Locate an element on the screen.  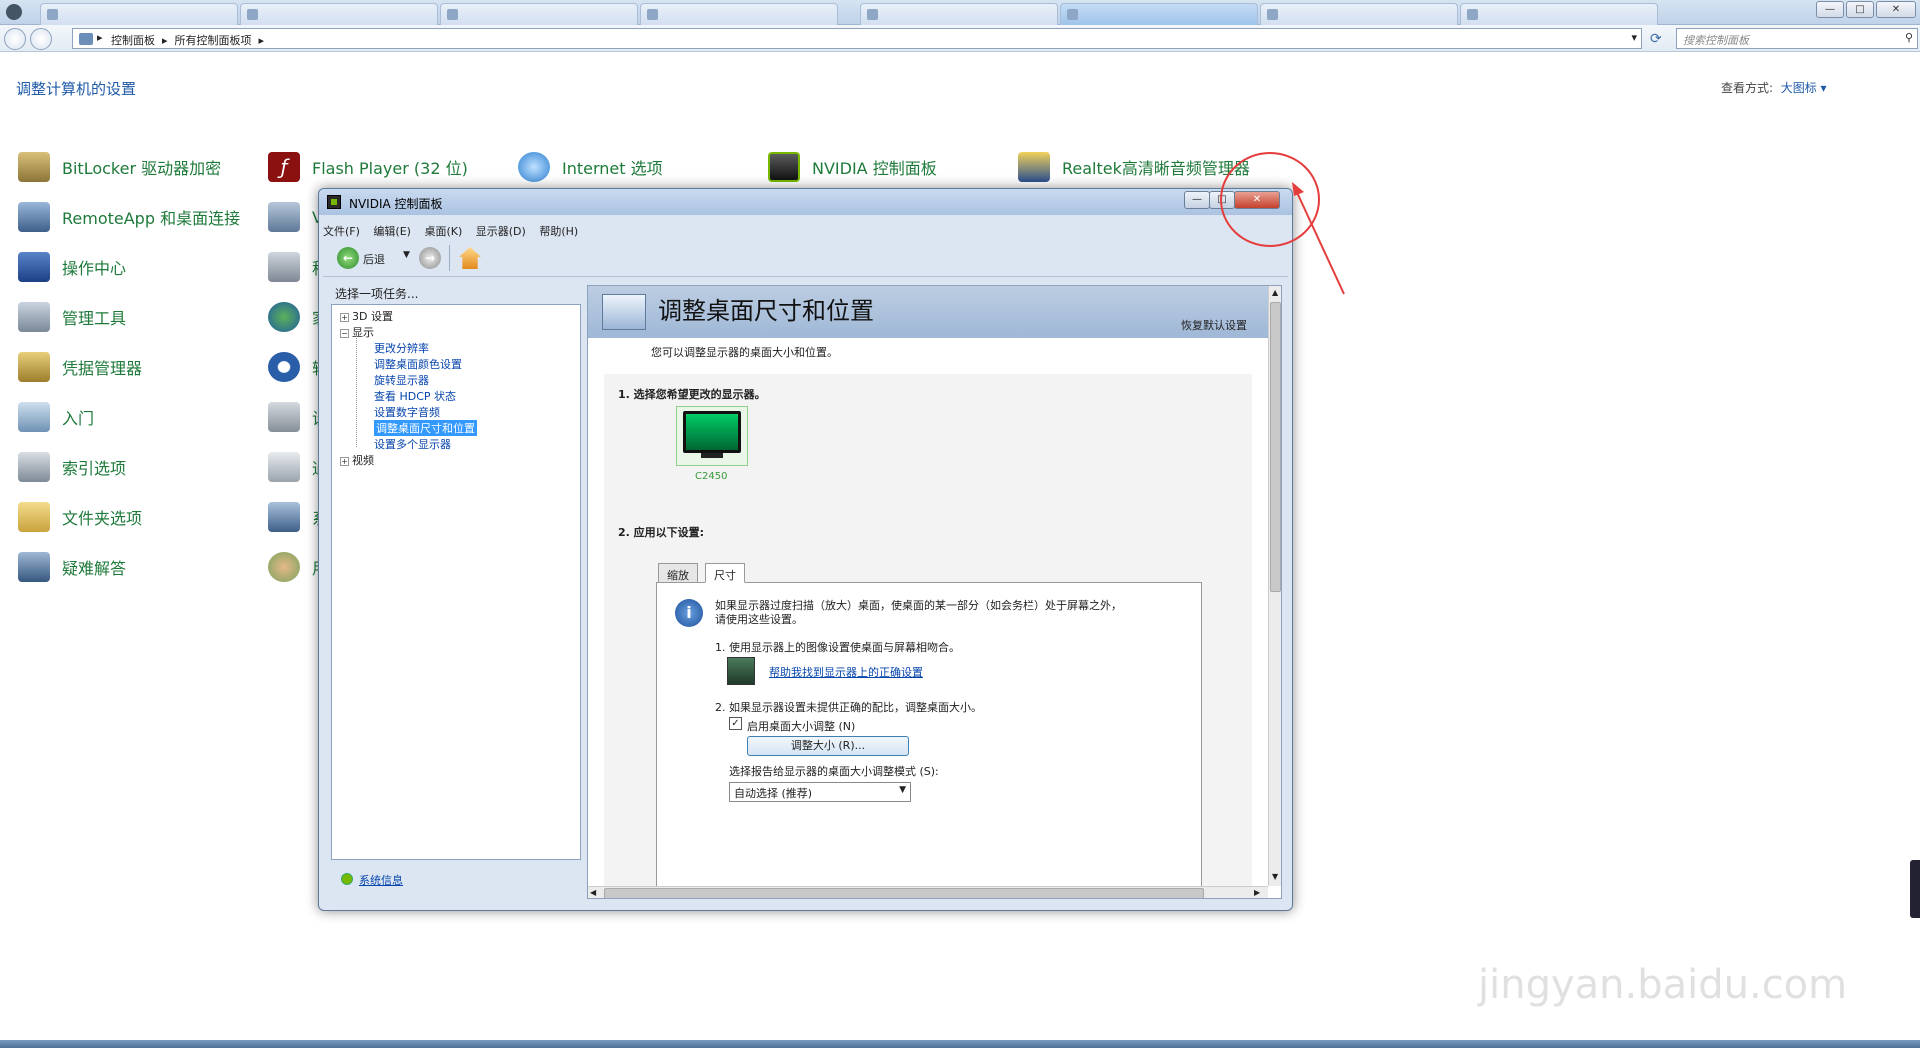
cp-item-label: 疑难解答 is located at coordinates (94, 568).